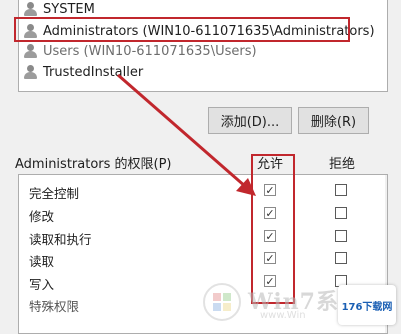 The image size is (401, 334). I want to click on site-badge: 176下载网, so click(367, 305).